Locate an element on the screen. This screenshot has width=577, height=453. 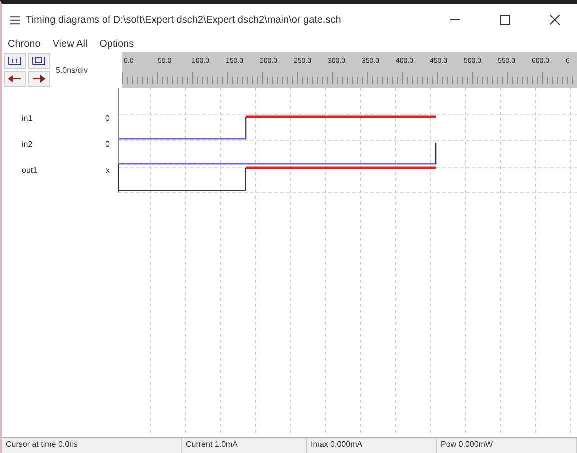
zoom-in-icon is located at coordinates (15, 61).